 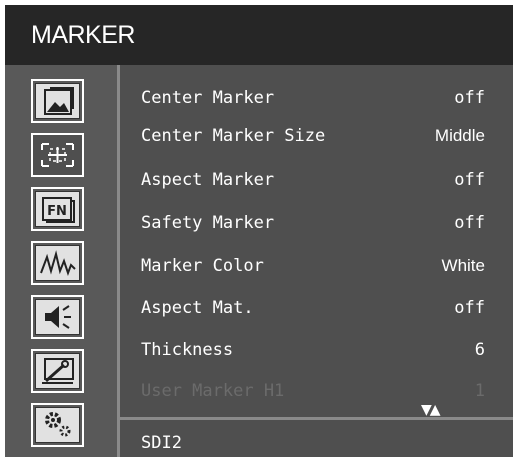 I want to click on menu-item-label: Center Marker Size, so click(x=233, y=136).